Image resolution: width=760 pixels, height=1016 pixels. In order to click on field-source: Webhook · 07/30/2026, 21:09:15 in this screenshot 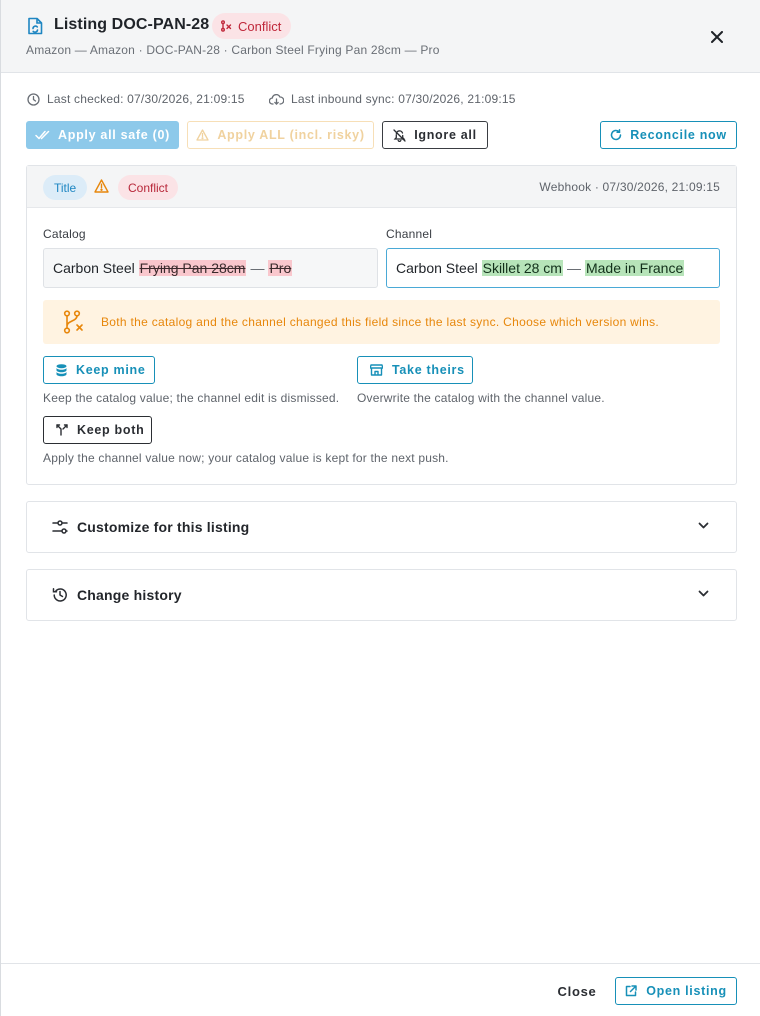, I will do `click(629, 187)`.